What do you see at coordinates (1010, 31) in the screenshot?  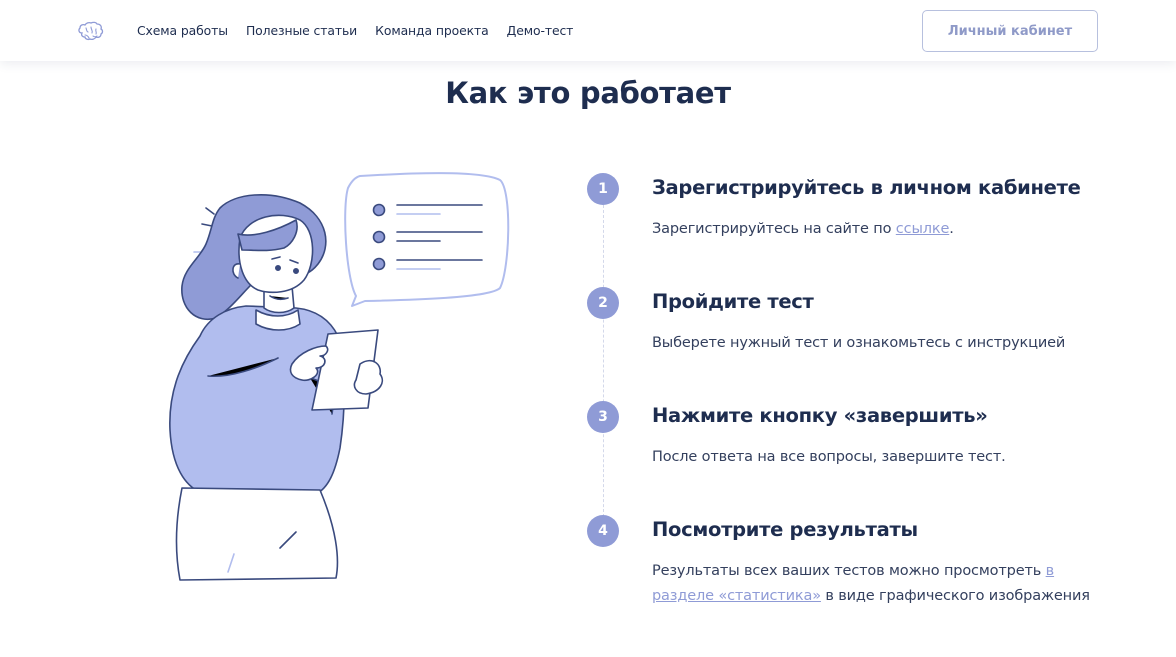 I see `personal-cabinet-button: Личный кабинет` at bounding box center [1010, 31].